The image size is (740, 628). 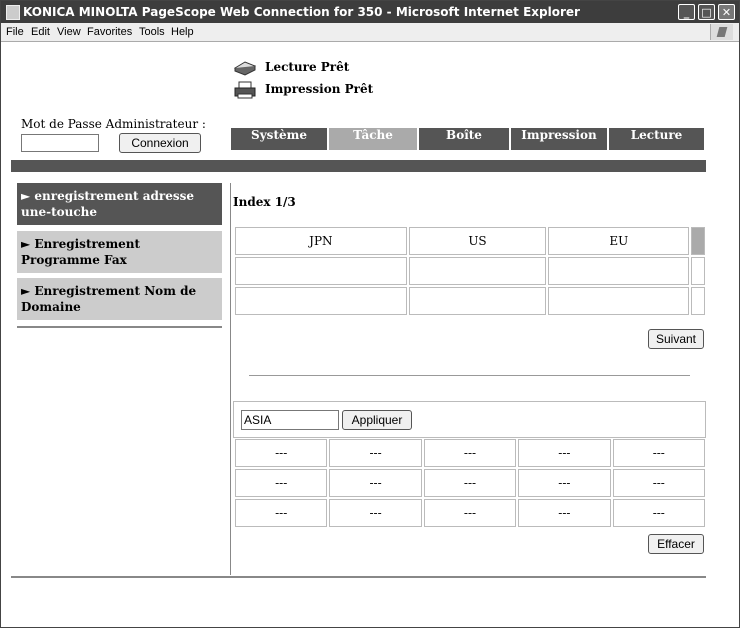 I want to click on maximize-button: □, so click(x=706, y=12).